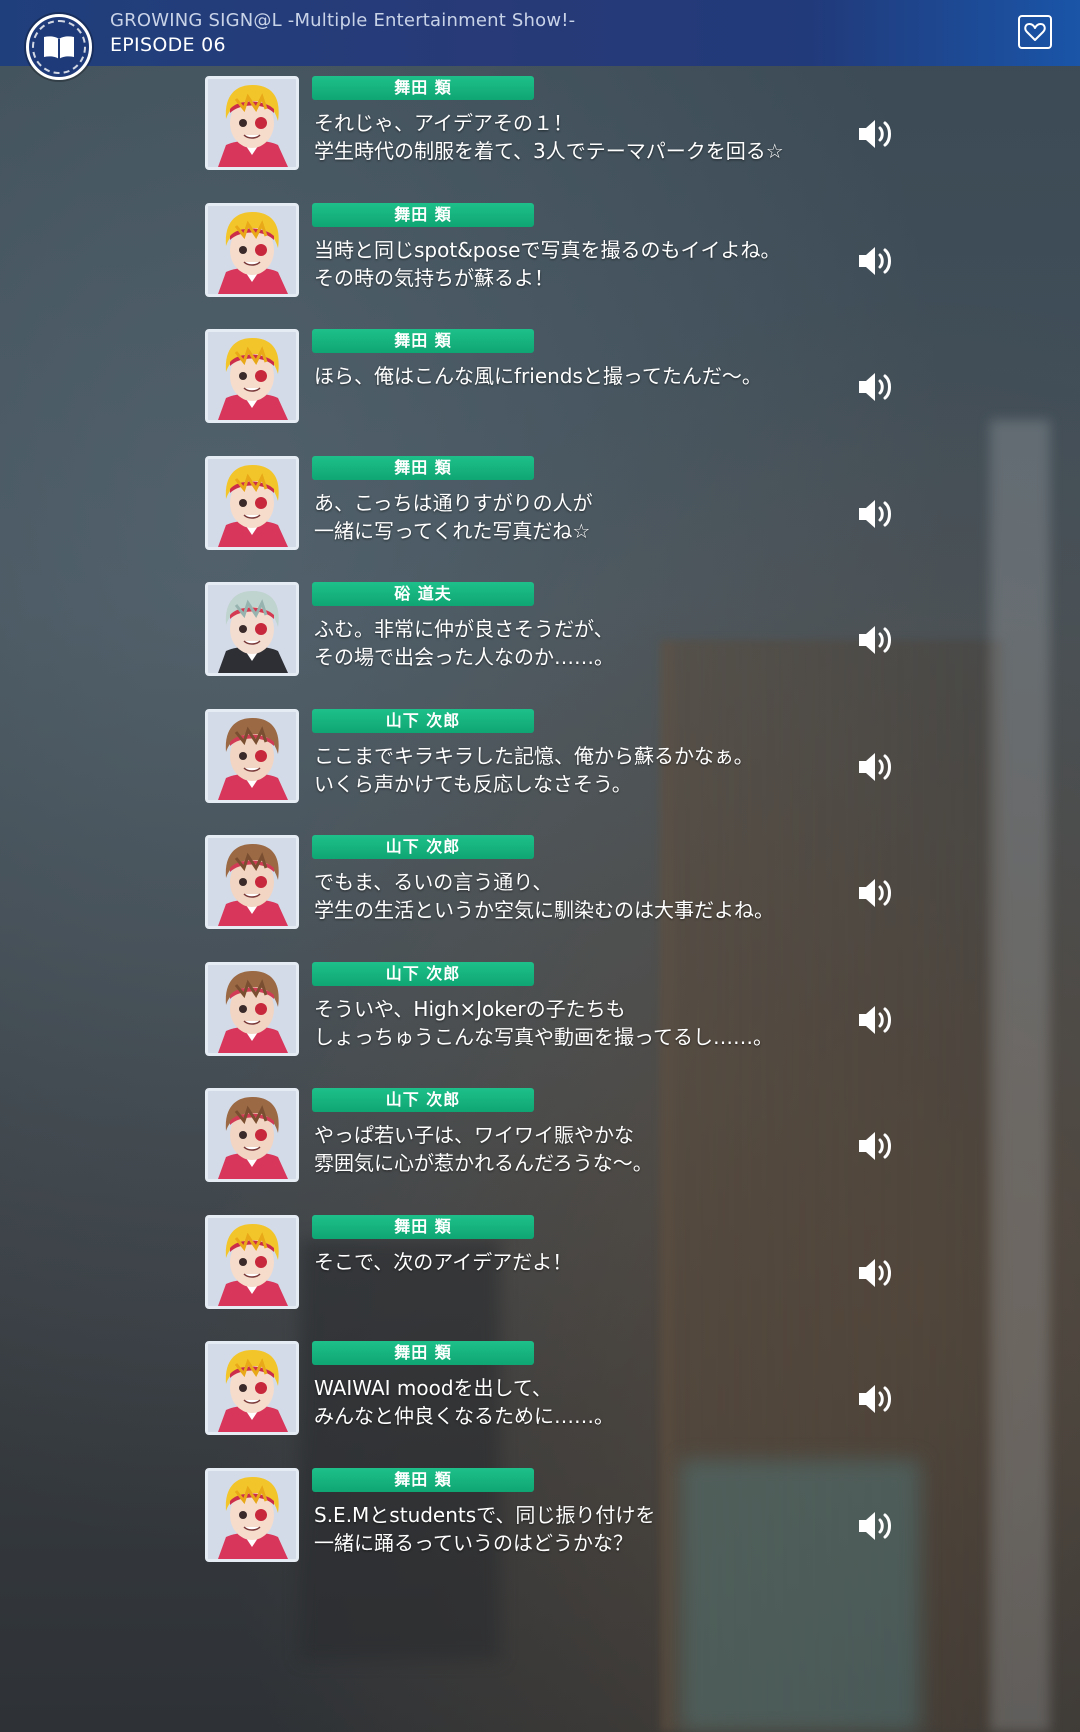 The width and height of the screenshot is (1080, 1732). What do you see at coordinates (474, 1135) in the screenshot?
I see `dialogue-line-1: やっぱ若い子は、ワイワイ賑やかな` at bounding box center [474, 1135].